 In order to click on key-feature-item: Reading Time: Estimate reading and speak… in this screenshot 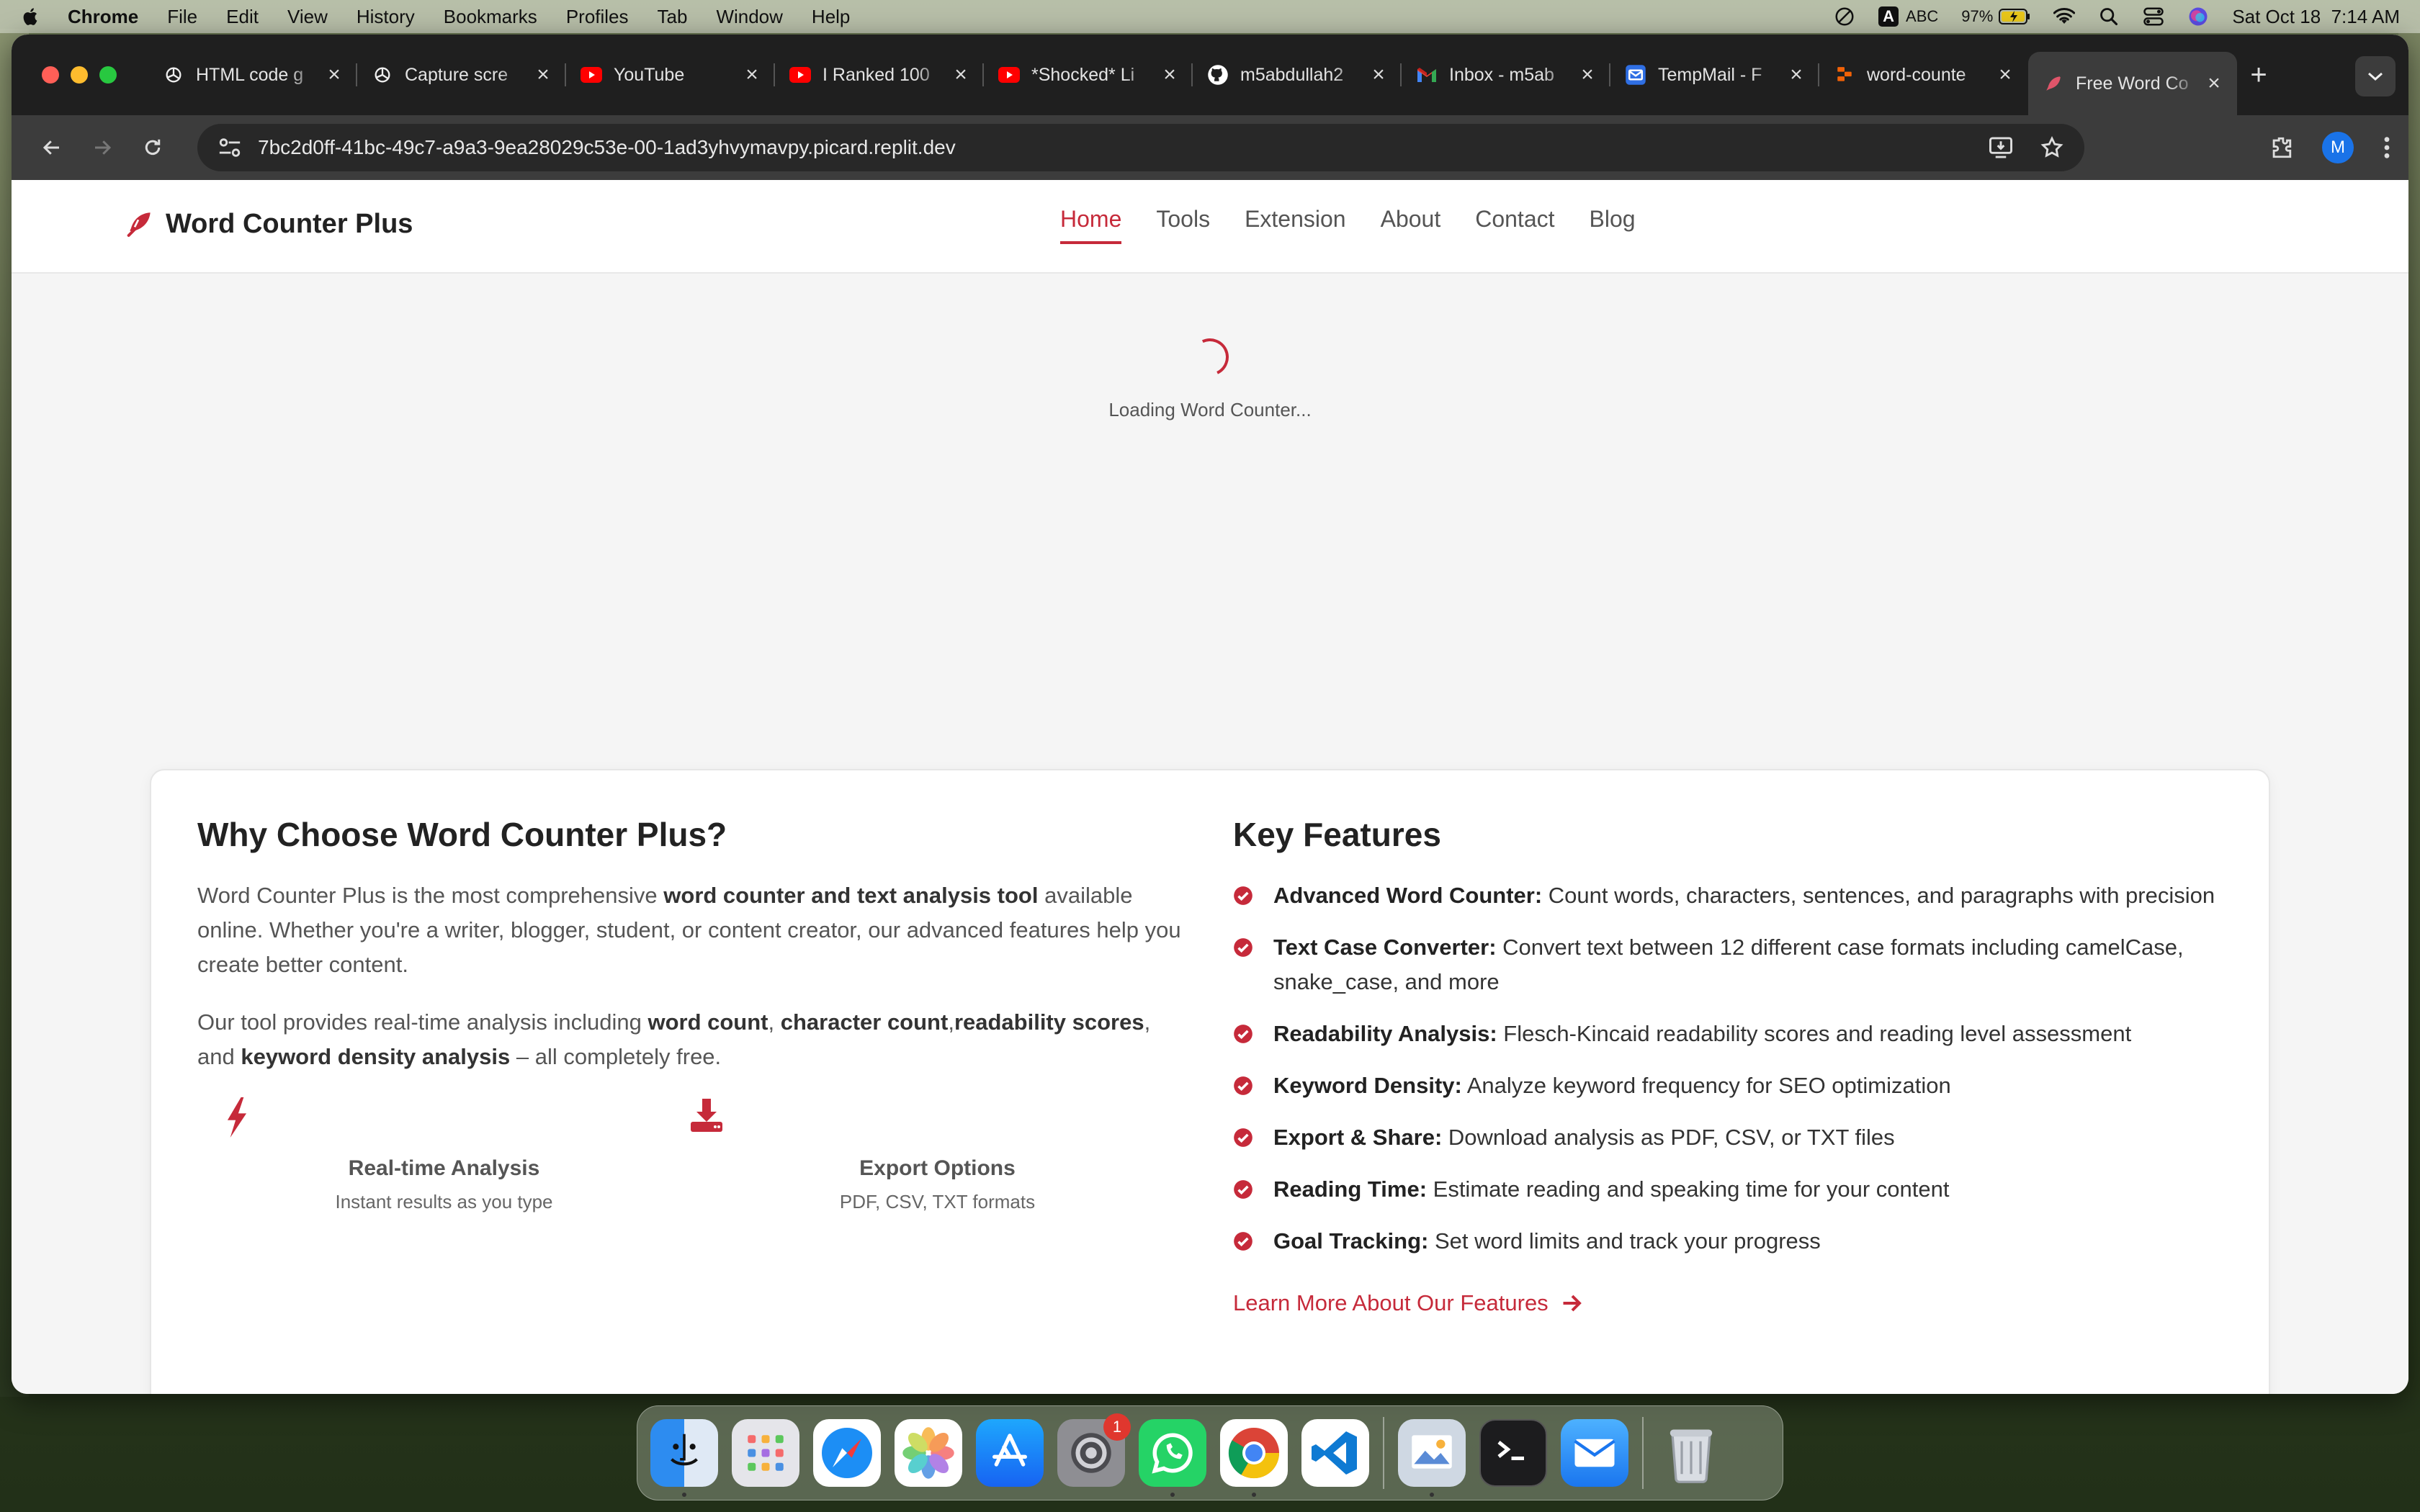, I will do `click(1734, 1189)`.